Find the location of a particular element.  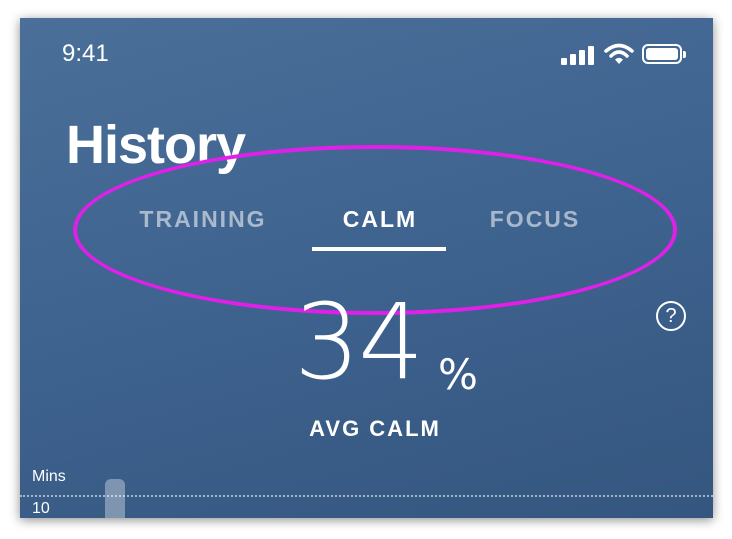

chart-axis-tick: 10 is located at coordinates (41, 508).